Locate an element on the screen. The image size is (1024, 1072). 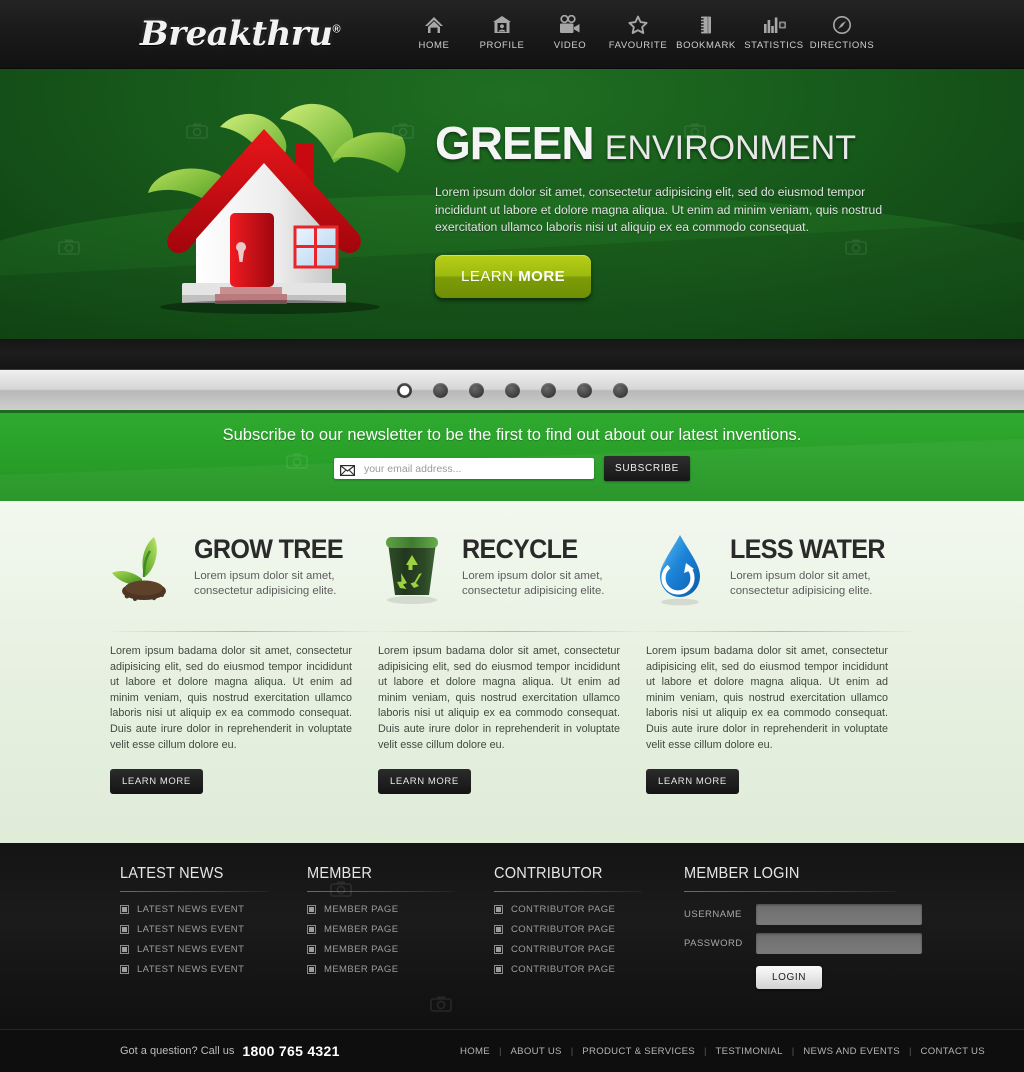
footer-column-title: LATEST NEWS is located at coordinates (172, 873).